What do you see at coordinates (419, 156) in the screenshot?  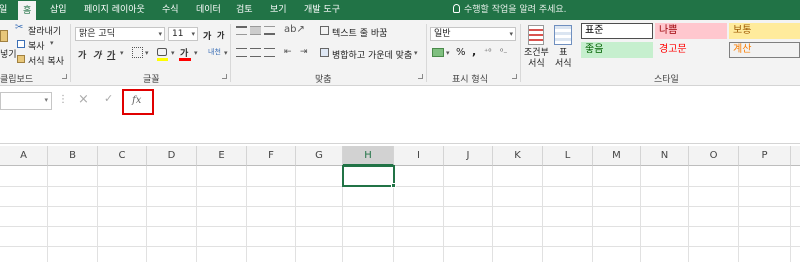 I see `column-header-i: I` at bounding box center [419, 156].